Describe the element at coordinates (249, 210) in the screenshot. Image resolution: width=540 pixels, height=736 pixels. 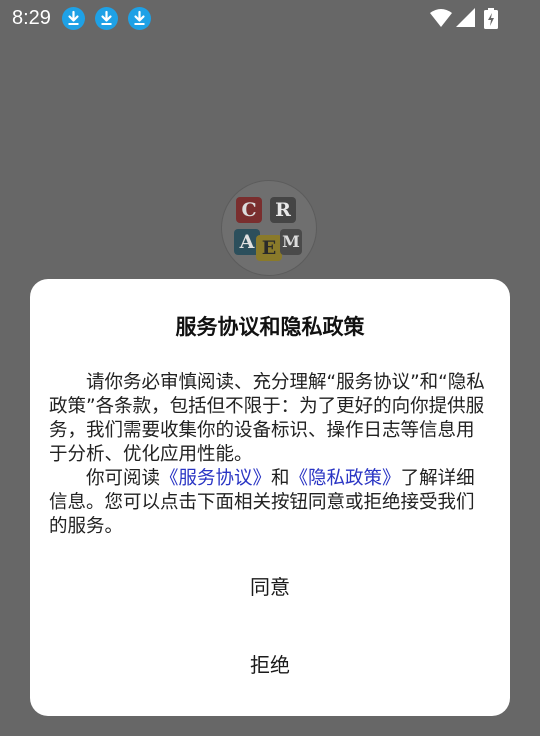
I see `logo-tile: C` at that location.